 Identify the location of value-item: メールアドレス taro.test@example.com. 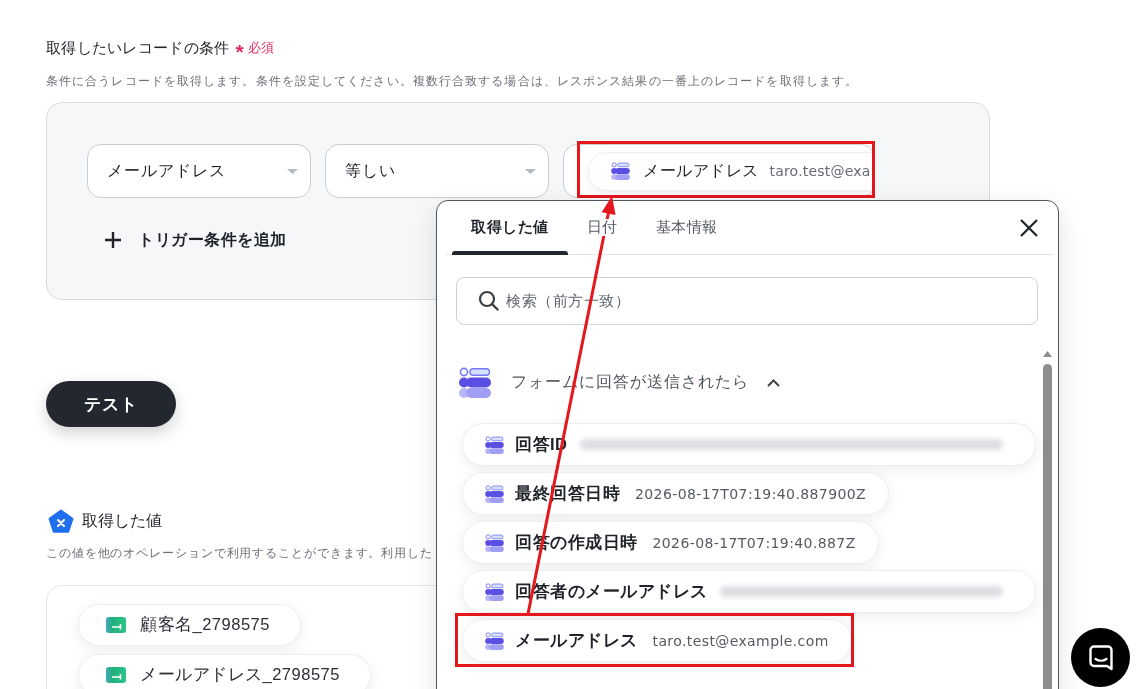
(657, 640).